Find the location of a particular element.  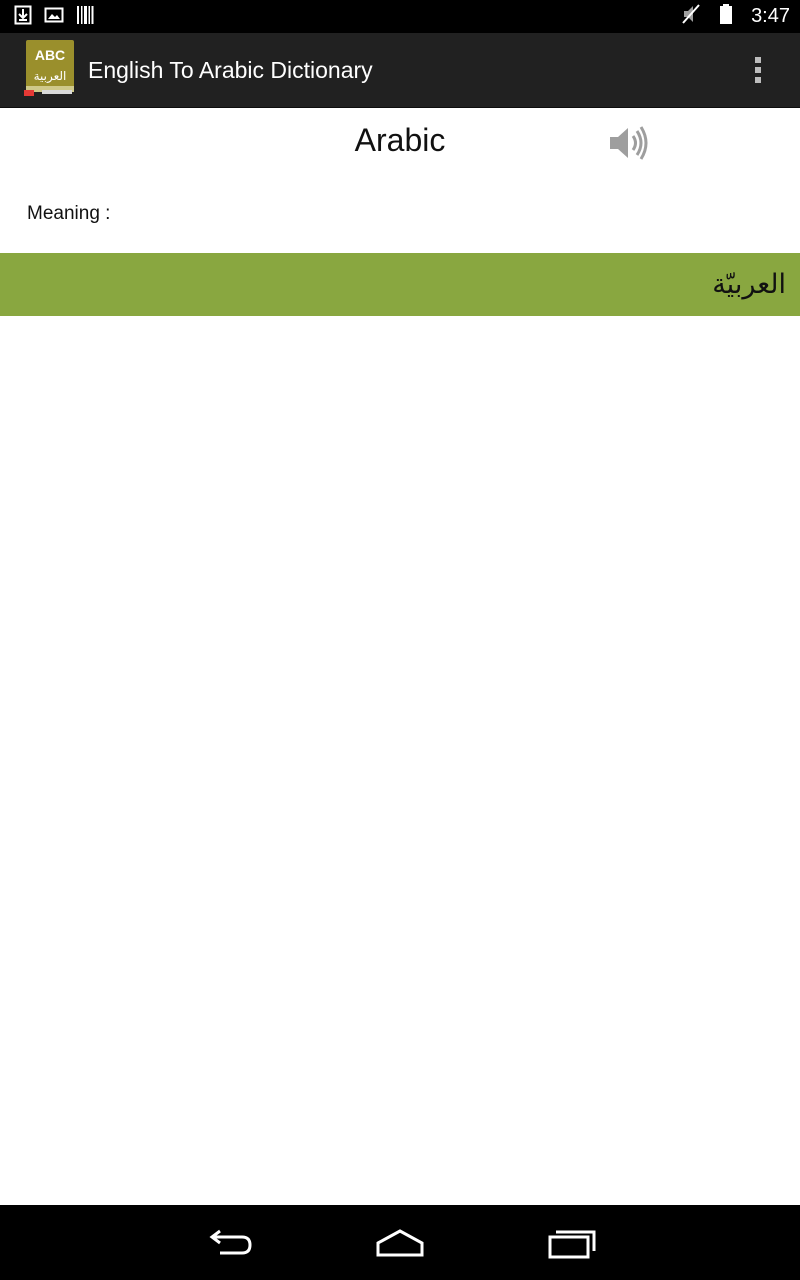

image-icon is located at coordinates (54, 17).